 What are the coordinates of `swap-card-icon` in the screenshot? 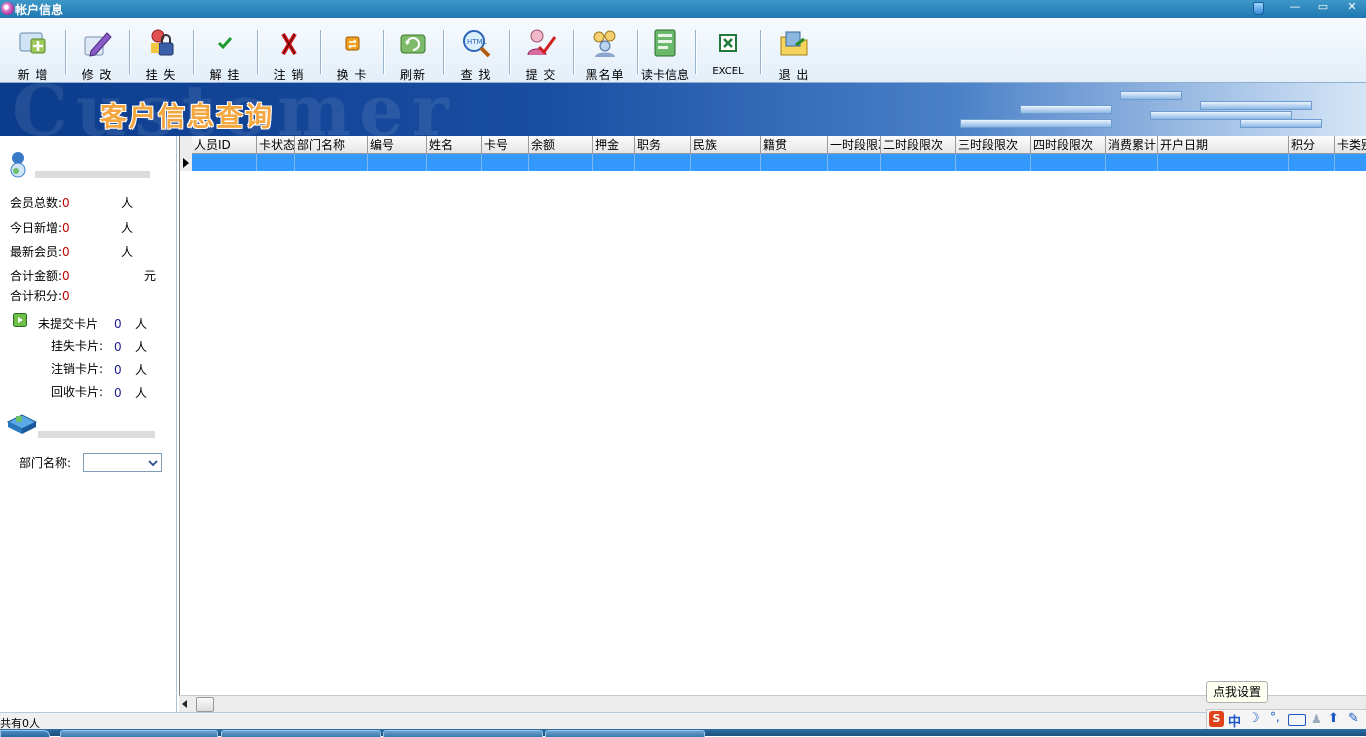 It's located at (352, 43).